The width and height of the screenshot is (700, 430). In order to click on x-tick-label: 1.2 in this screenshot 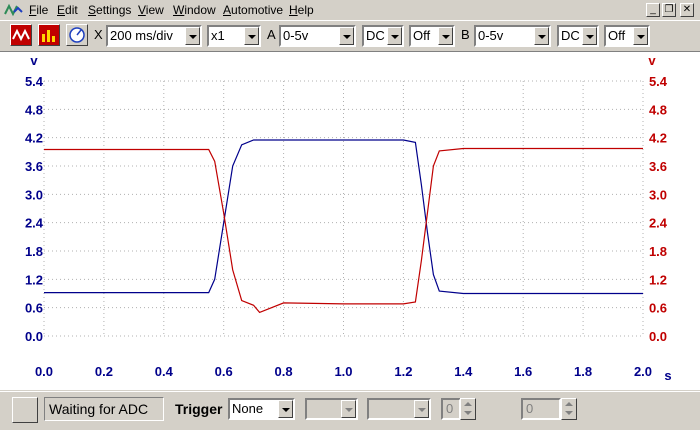, I will do `click(403, 371)`.